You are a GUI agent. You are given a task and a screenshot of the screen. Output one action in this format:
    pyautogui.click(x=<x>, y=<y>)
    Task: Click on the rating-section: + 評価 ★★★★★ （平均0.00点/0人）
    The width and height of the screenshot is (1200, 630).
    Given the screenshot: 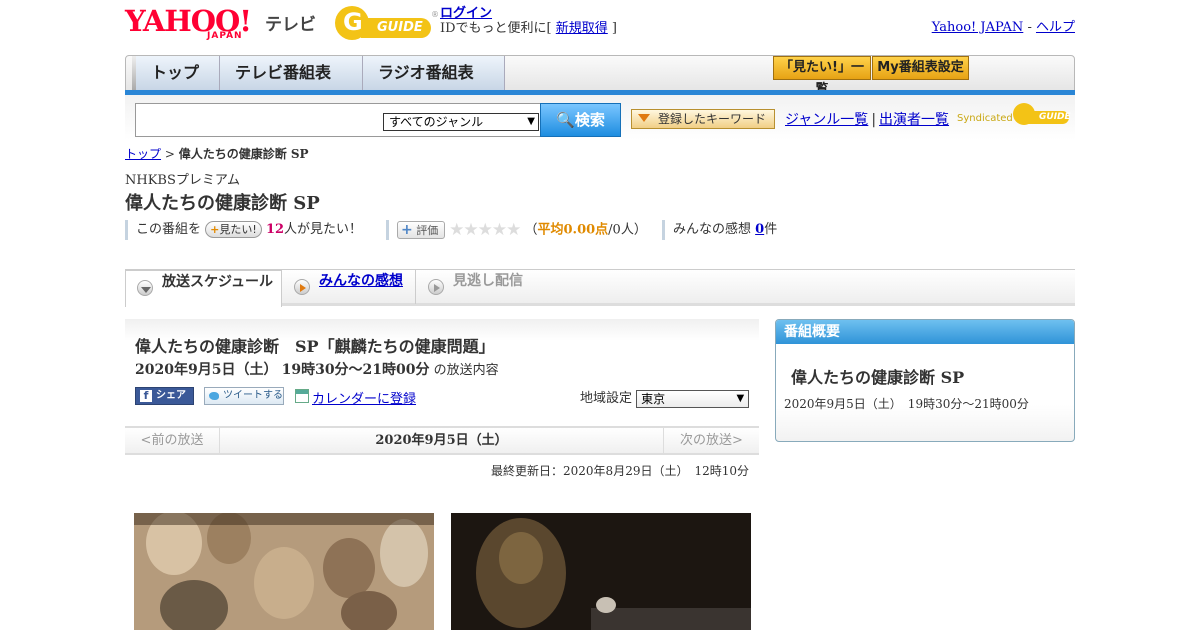 What is the action you would take?
    pyautogui.click(x=516, y=230)
    